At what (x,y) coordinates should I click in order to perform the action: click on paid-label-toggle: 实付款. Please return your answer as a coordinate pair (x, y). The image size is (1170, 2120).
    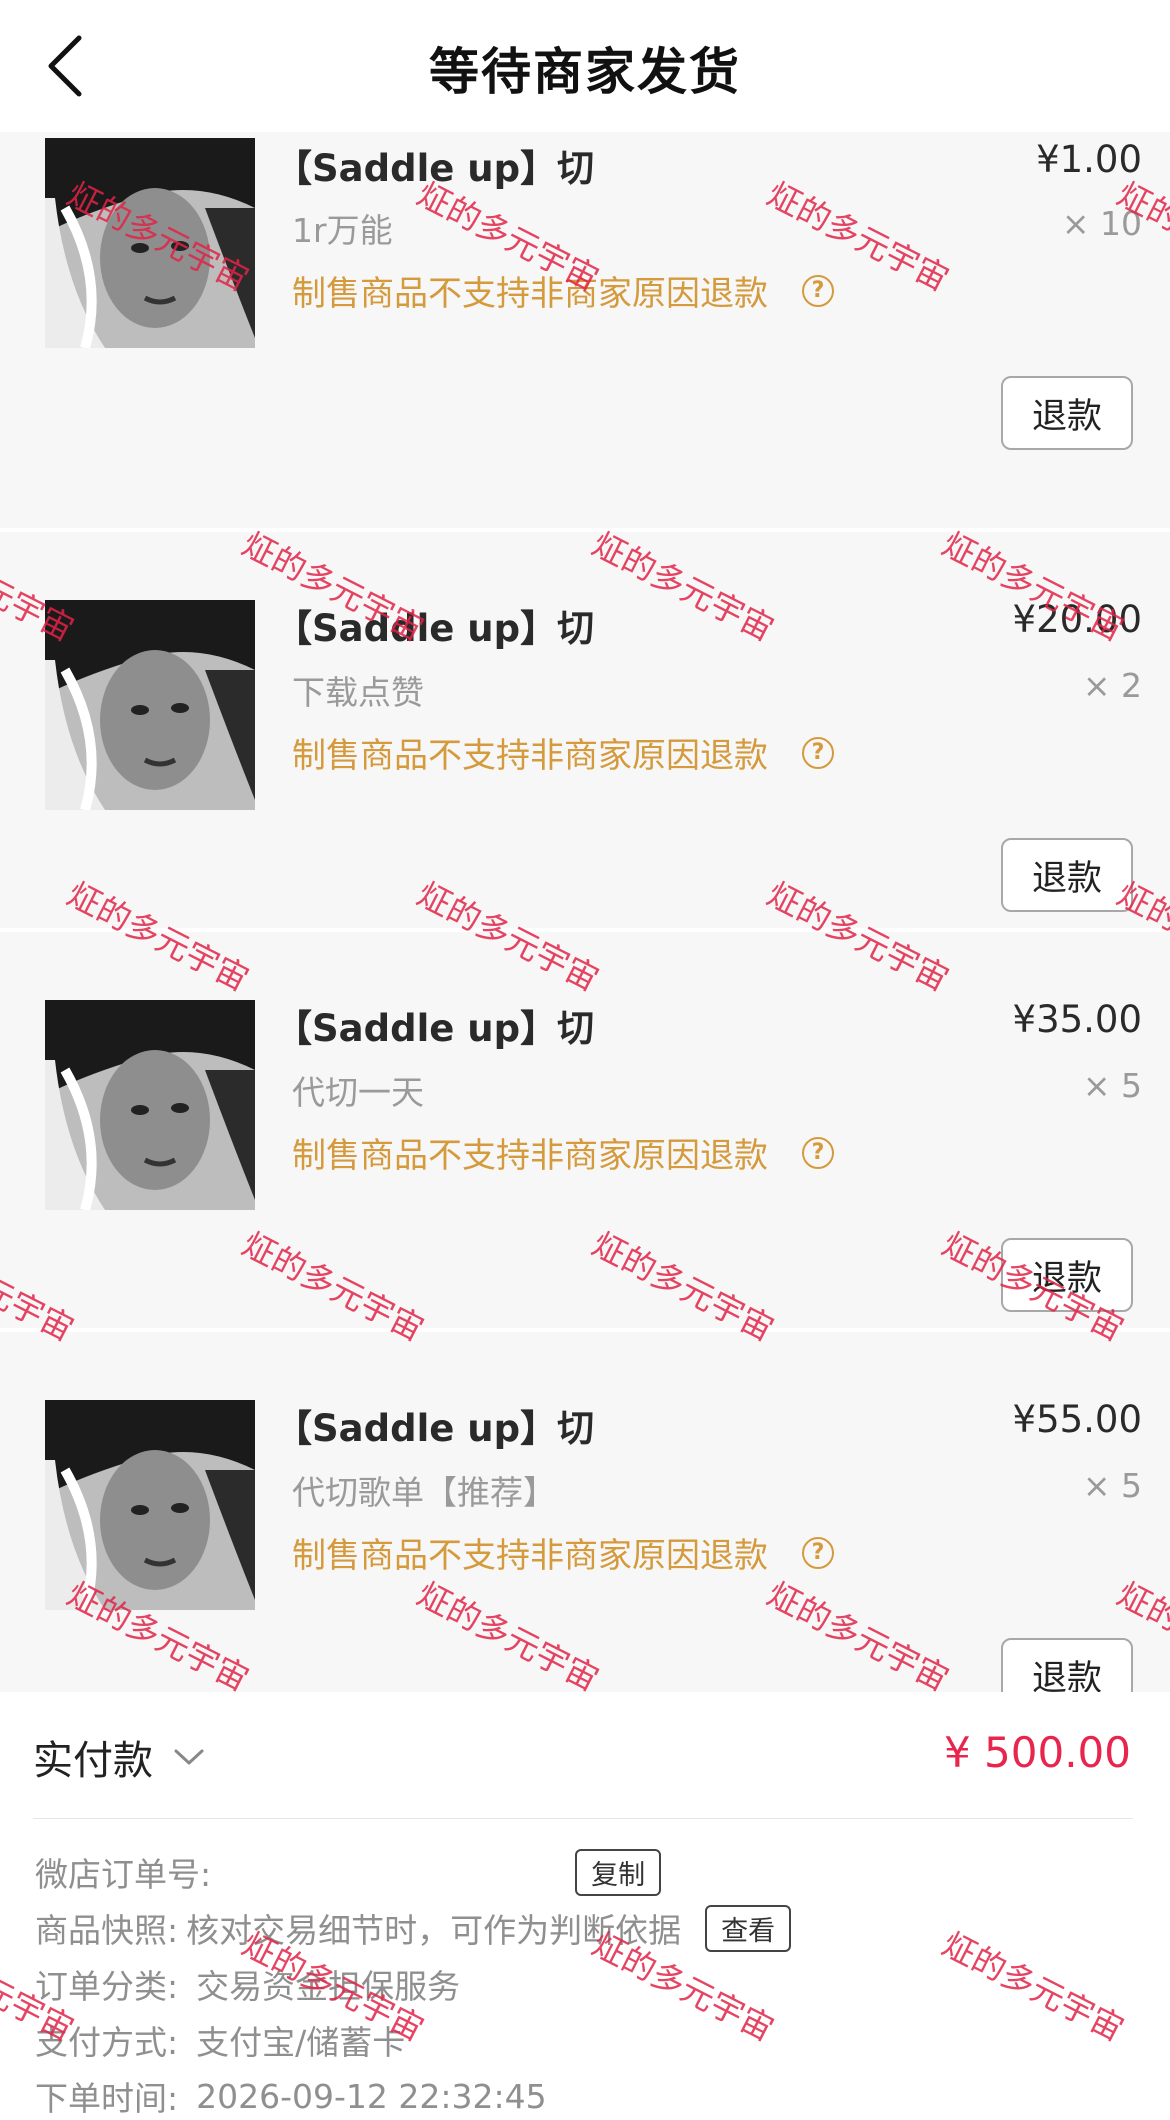
    Looking at the image, I should click on (119, 1757).